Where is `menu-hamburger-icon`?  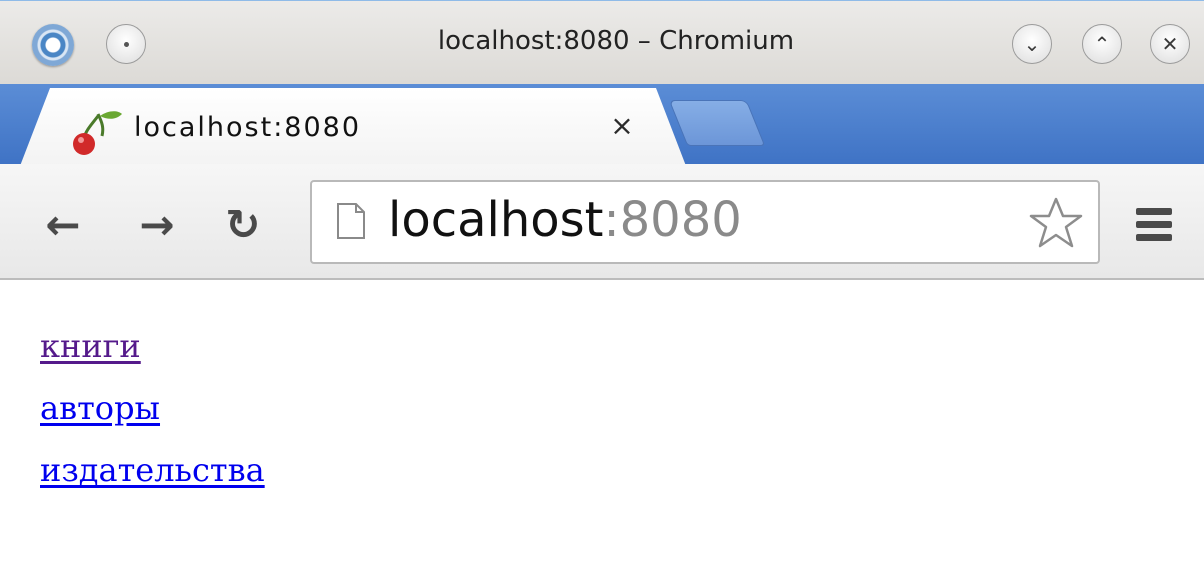
menu-hamburger-icon is located at coordinates (1154, 224).